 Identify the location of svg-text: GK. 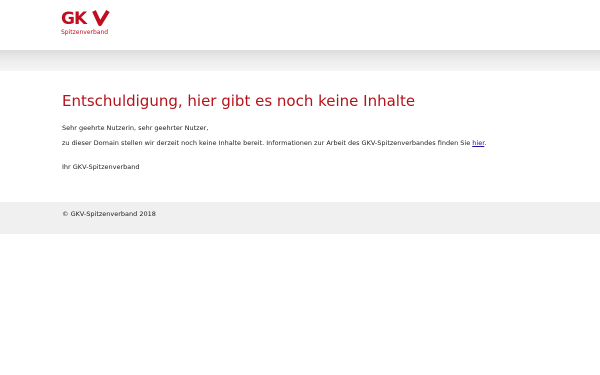
(74, 18).